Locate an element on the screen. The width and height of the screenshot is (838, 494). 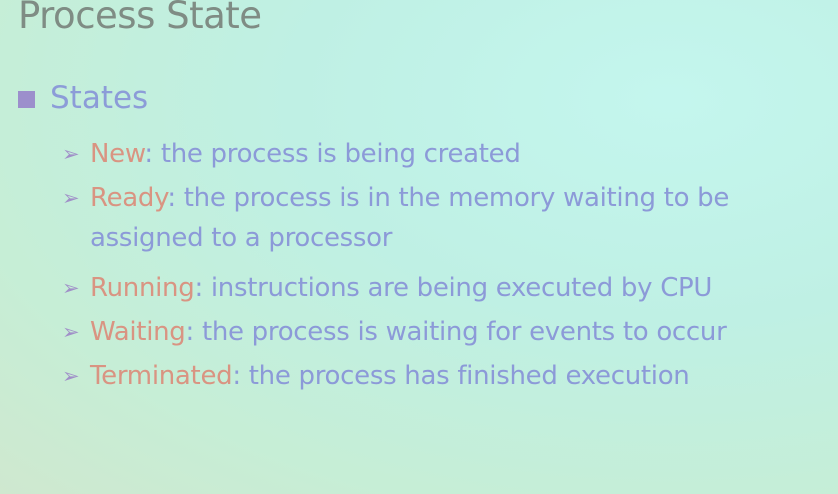
square-bullet-icon is located at coordinates (26, 99).